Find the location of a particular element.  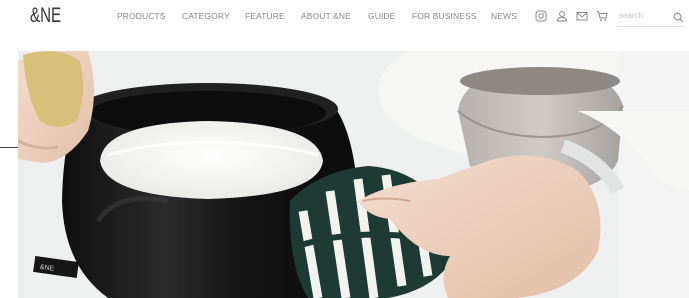

nav-news: NEWS is located at coordinates (504, 16).